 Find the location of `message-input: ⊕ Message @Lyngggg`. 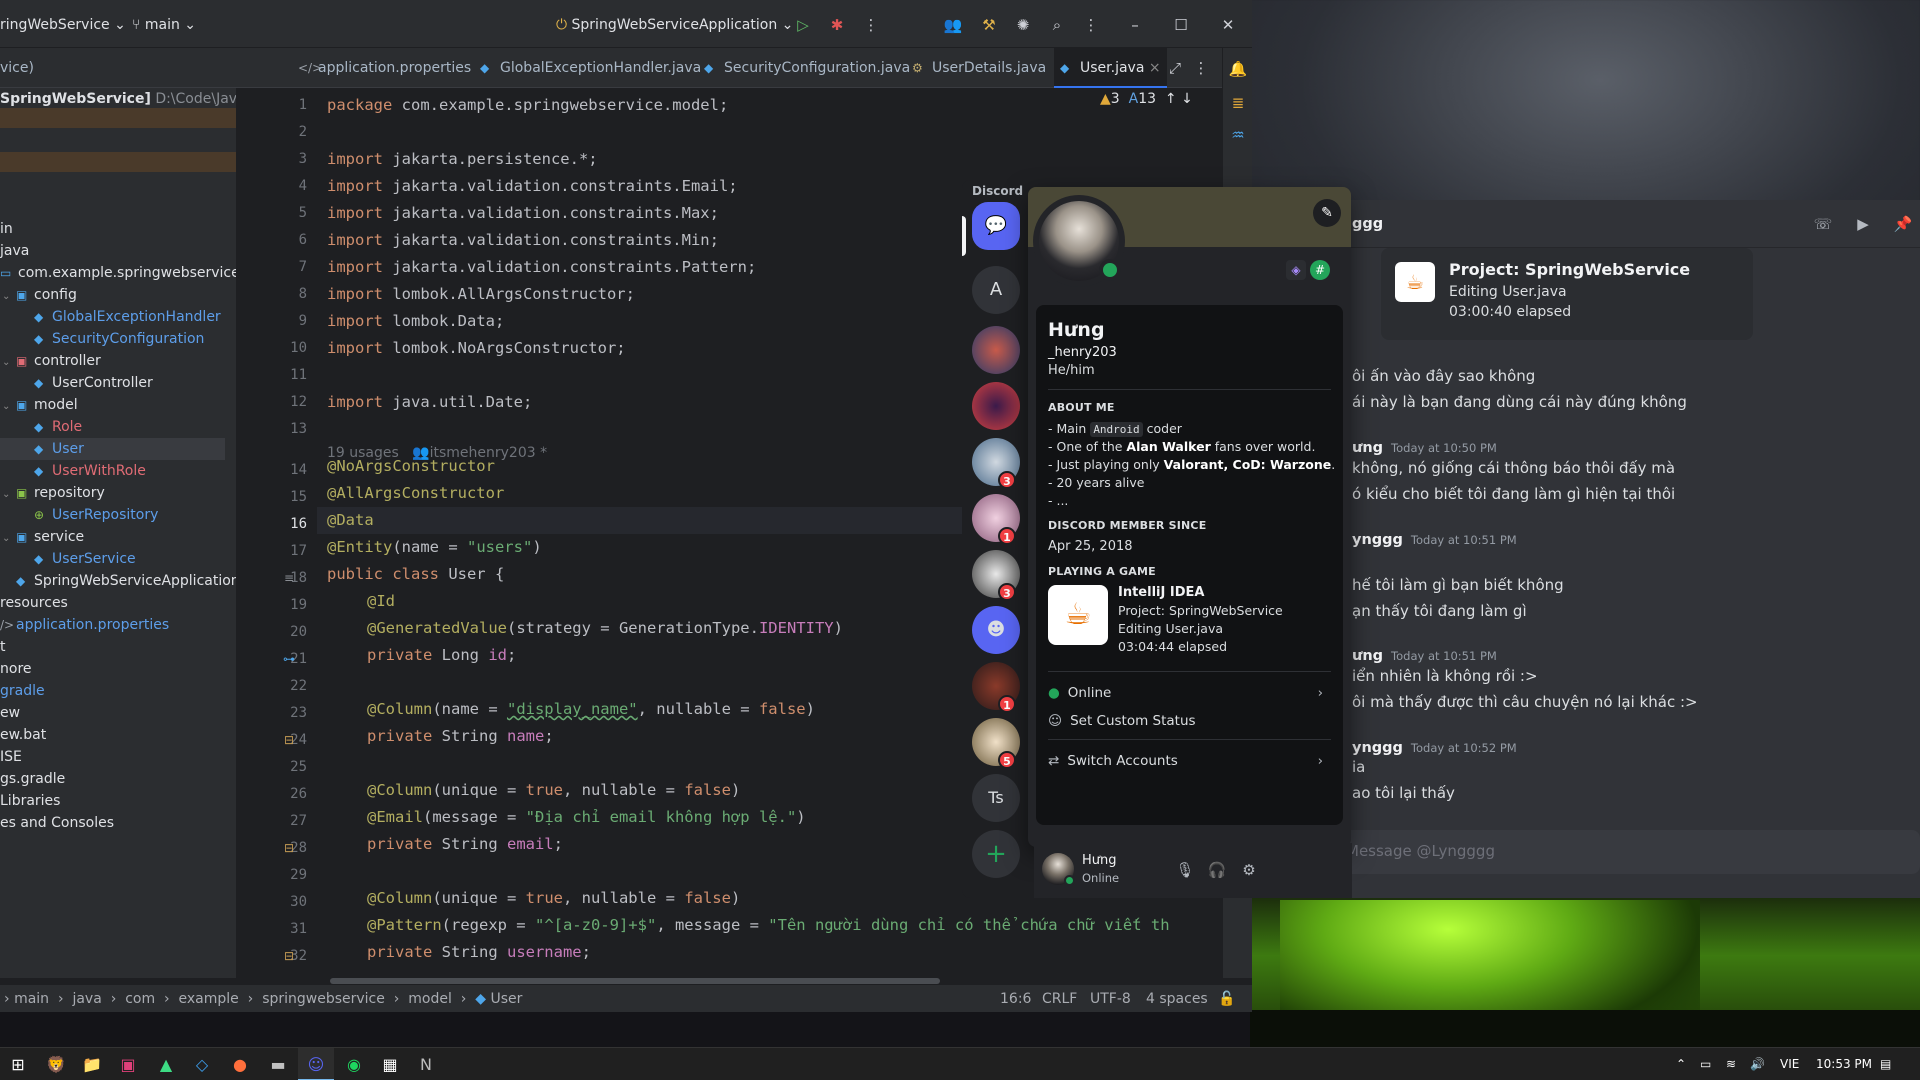

message-input: ⊕ Message @Lyngggg is located at coordinates (1613, 852).